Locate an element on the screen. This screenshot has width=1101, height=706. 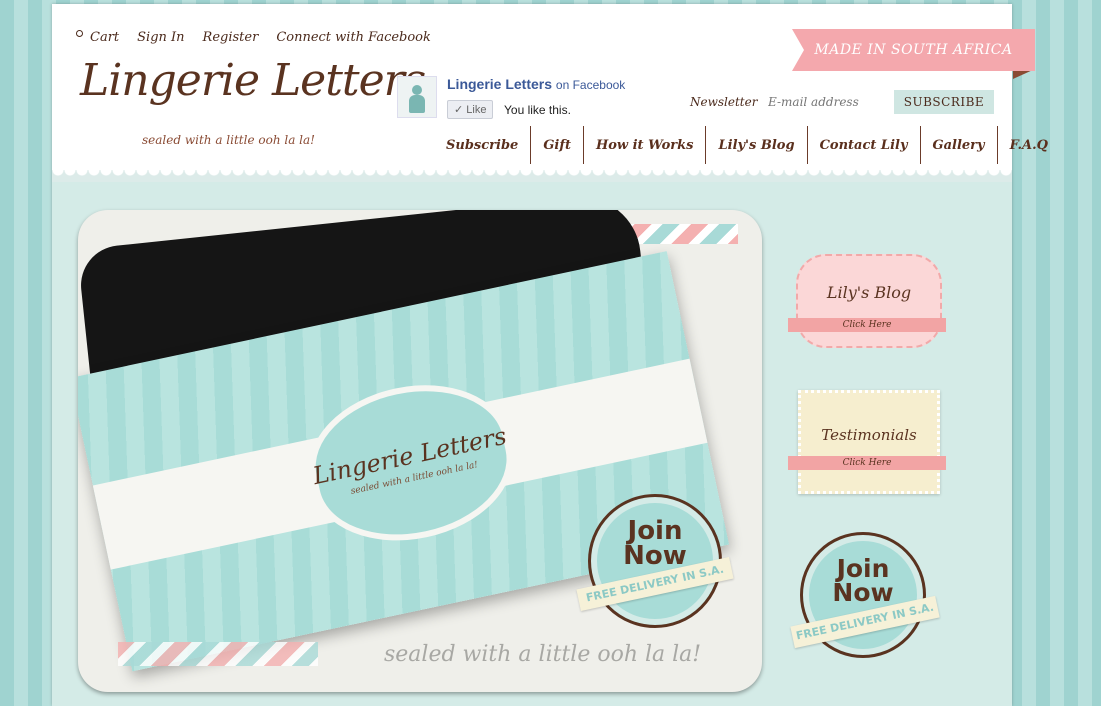
top-link-signin-item: Sign In is located at coordinates (160, 35).